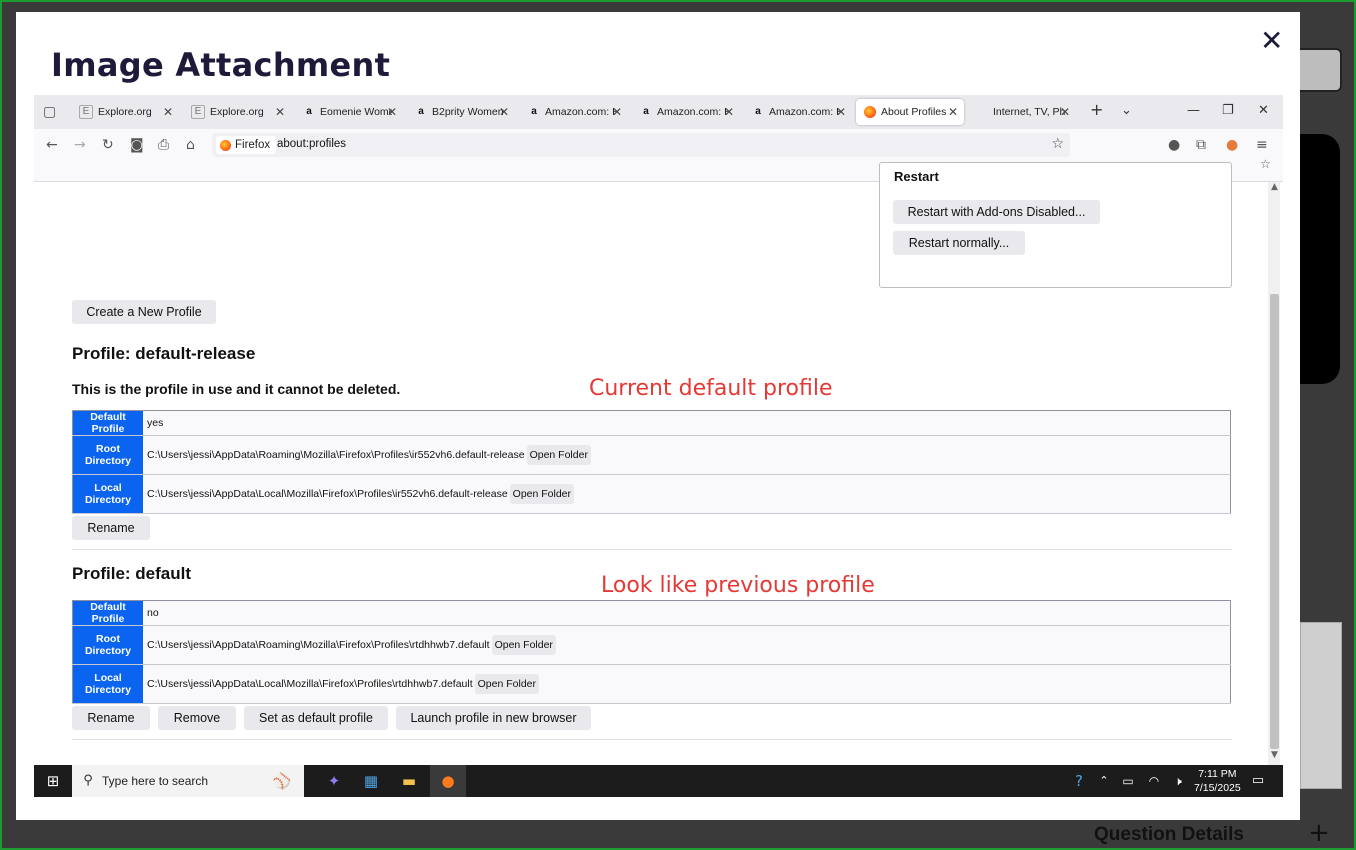 Image resolution: width=1356 pixels, height=850 pixels. I want to click on scrollbar-thumb, so click(1274, 521).